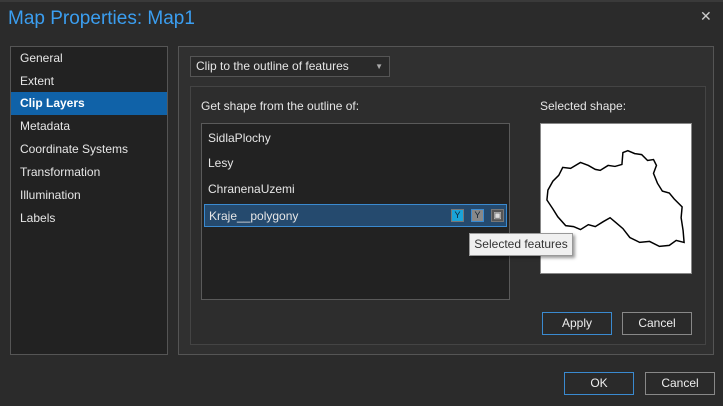  I want to click on top-strip, so click(361, 1).